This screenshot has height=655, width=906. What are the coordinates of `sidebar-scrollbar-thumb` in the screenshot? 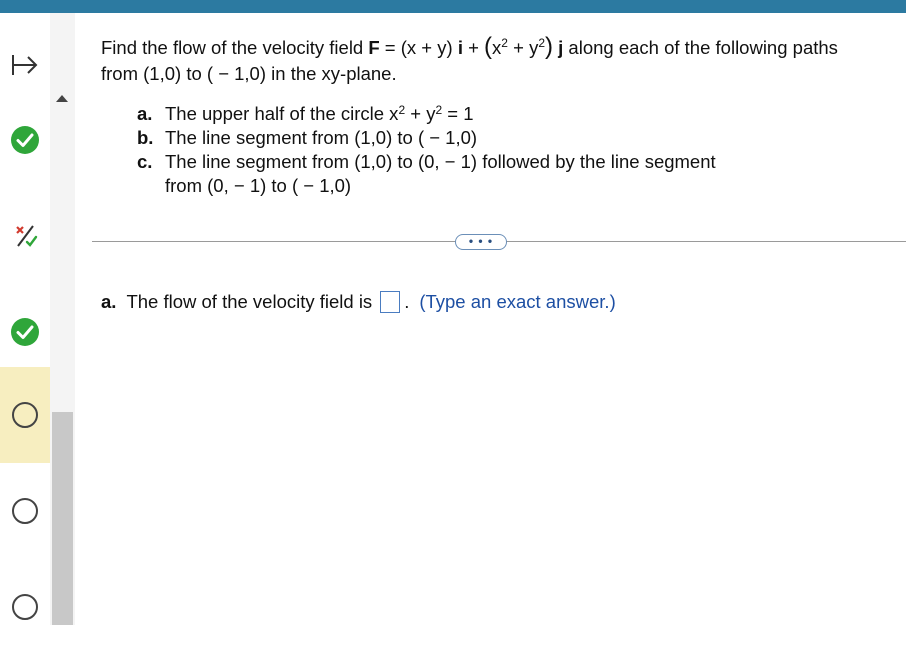 It's located at (62, 518).